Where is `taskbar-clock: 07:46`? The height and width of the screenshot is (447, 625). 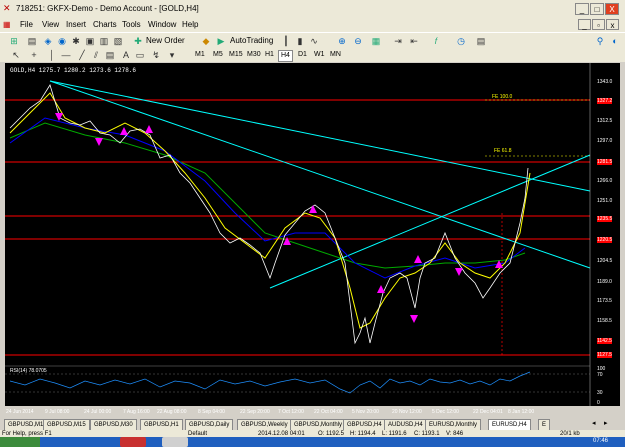 taskbar-clock: 07:46 is located at coordinates (601, 441).